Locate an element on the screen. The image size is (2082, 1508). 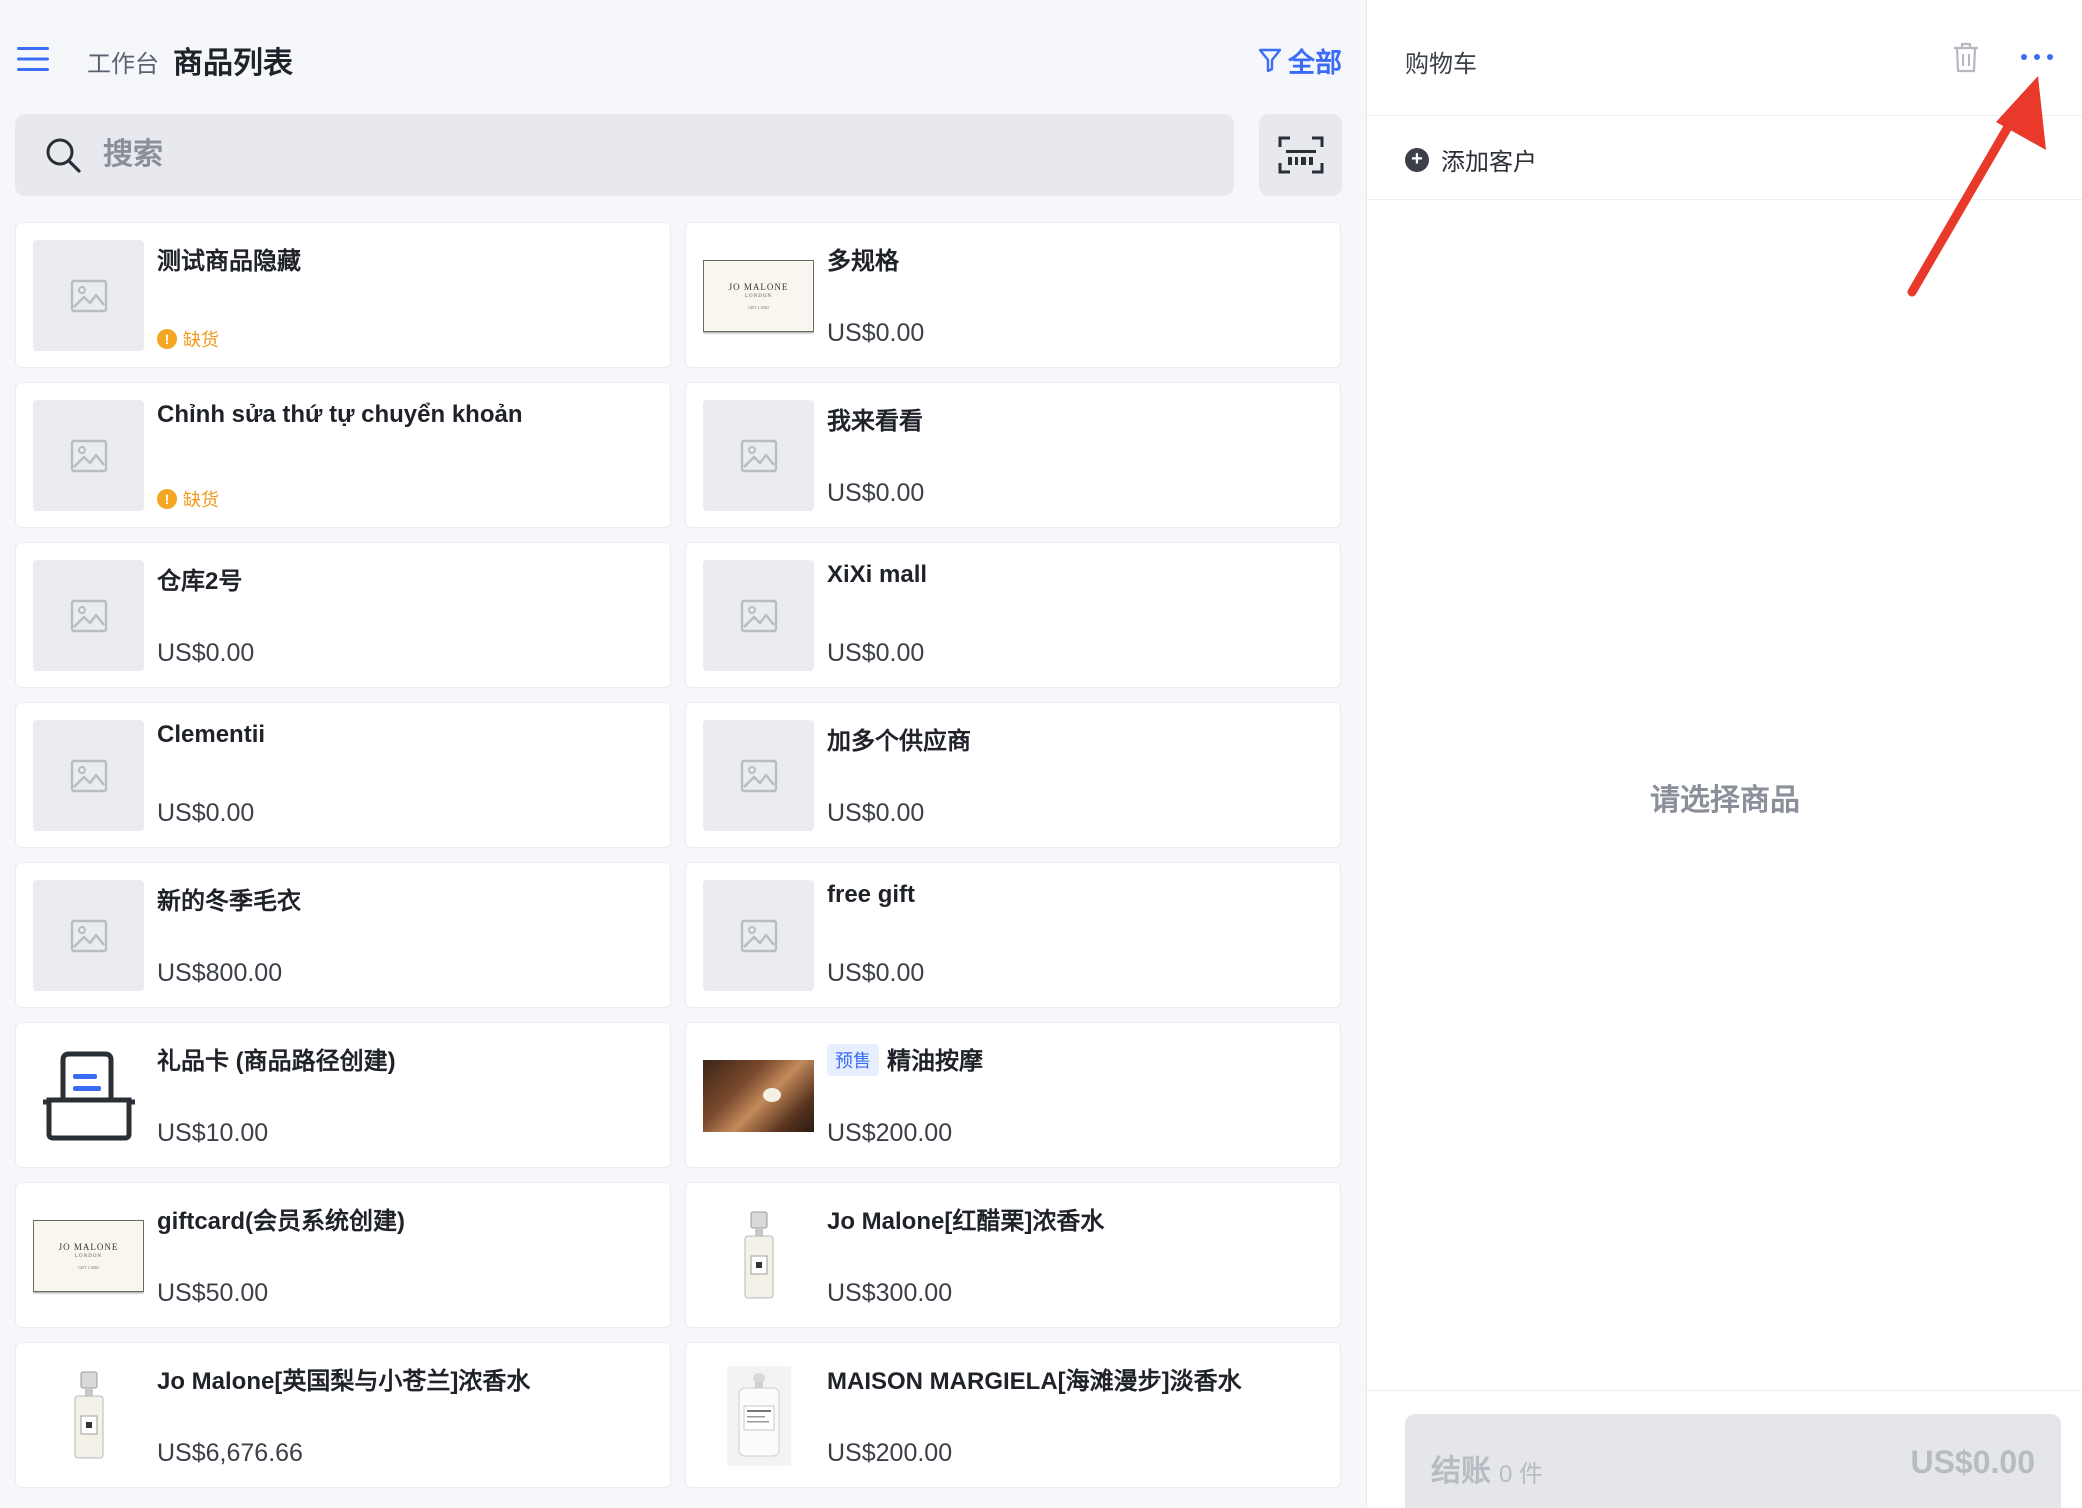
search-icon is located at coordinates (63, 155).